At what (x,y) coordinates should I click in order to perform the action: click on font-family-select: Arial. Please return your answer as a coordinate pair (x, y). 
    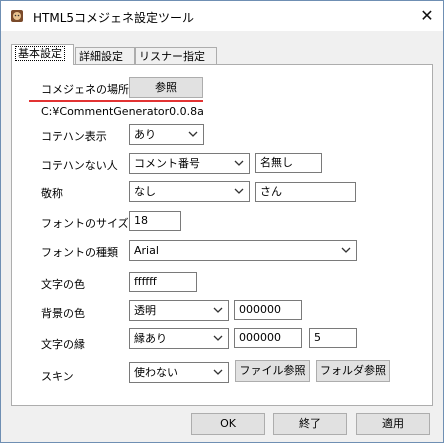
    Looking at the image, I should click on (243, 250).